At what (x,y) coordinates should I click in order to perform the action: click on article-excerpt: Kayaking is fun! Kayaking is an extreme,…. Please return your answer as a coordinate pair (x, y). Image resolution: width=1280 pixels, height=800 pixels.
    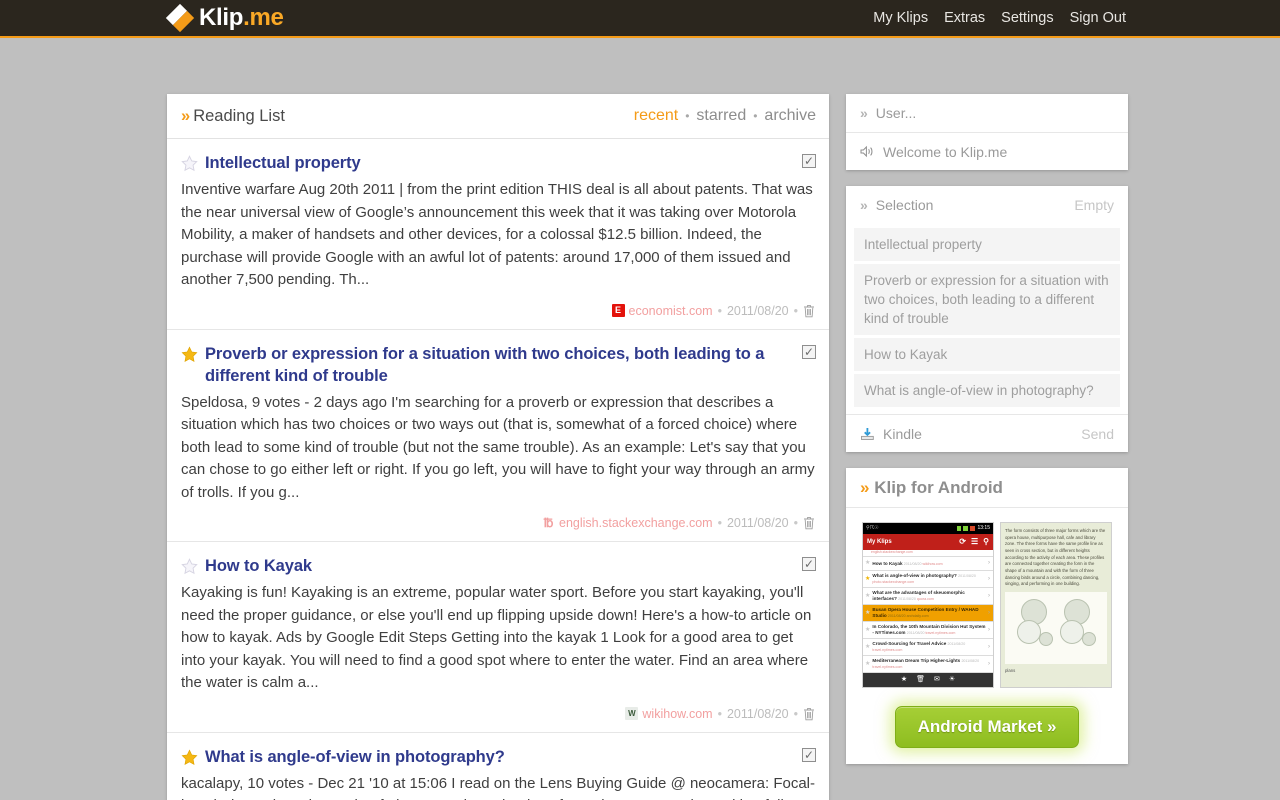
    Looking at the image, I should click on (496, 637).